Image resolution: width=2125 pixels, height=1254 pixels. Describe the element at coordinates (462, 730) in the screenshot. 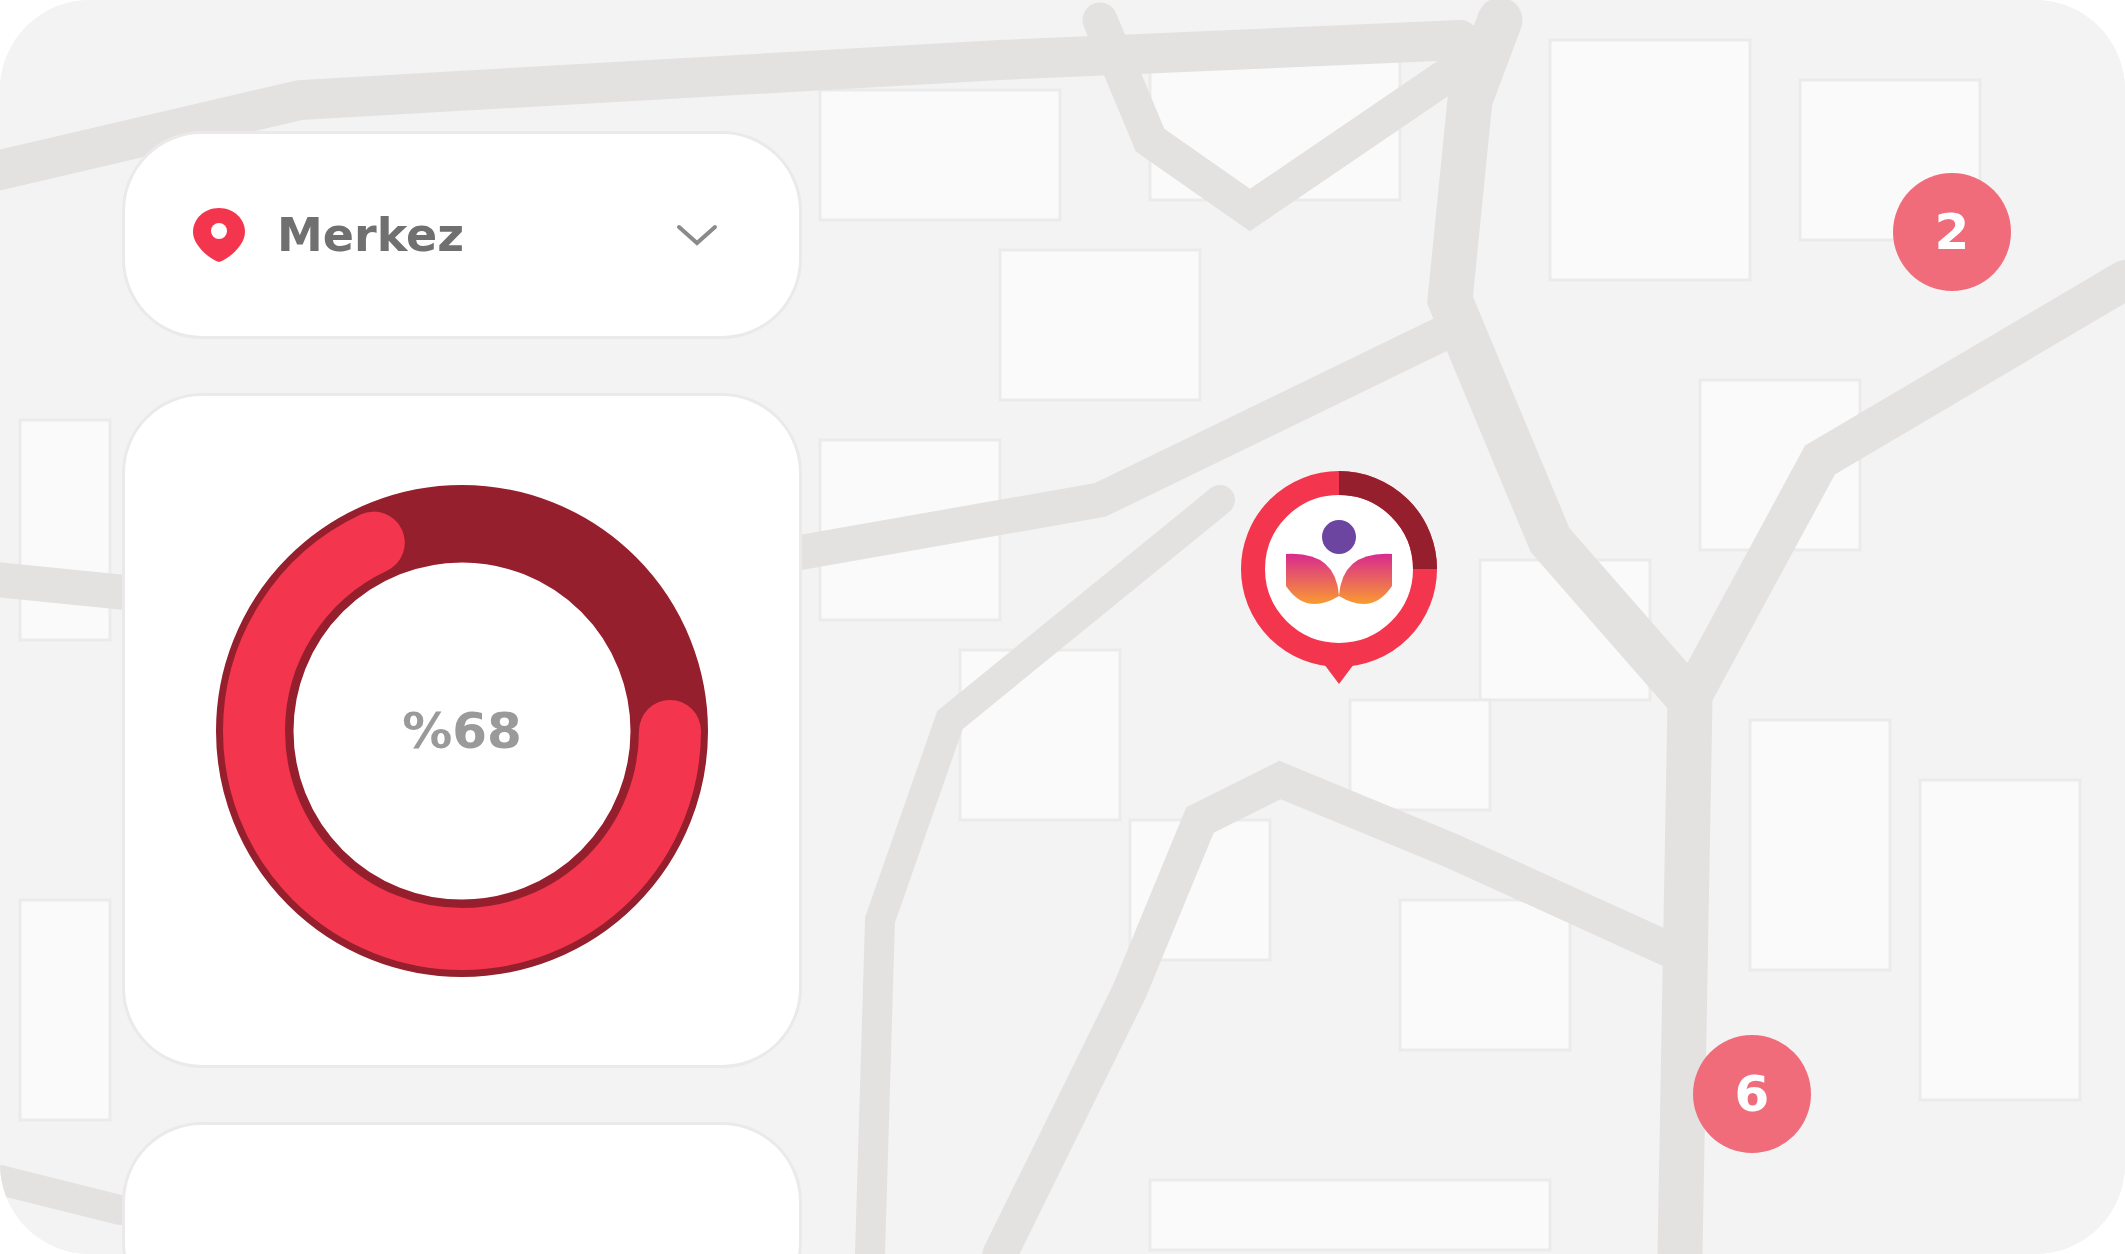

I see `progress-percentage: %68` at that location.